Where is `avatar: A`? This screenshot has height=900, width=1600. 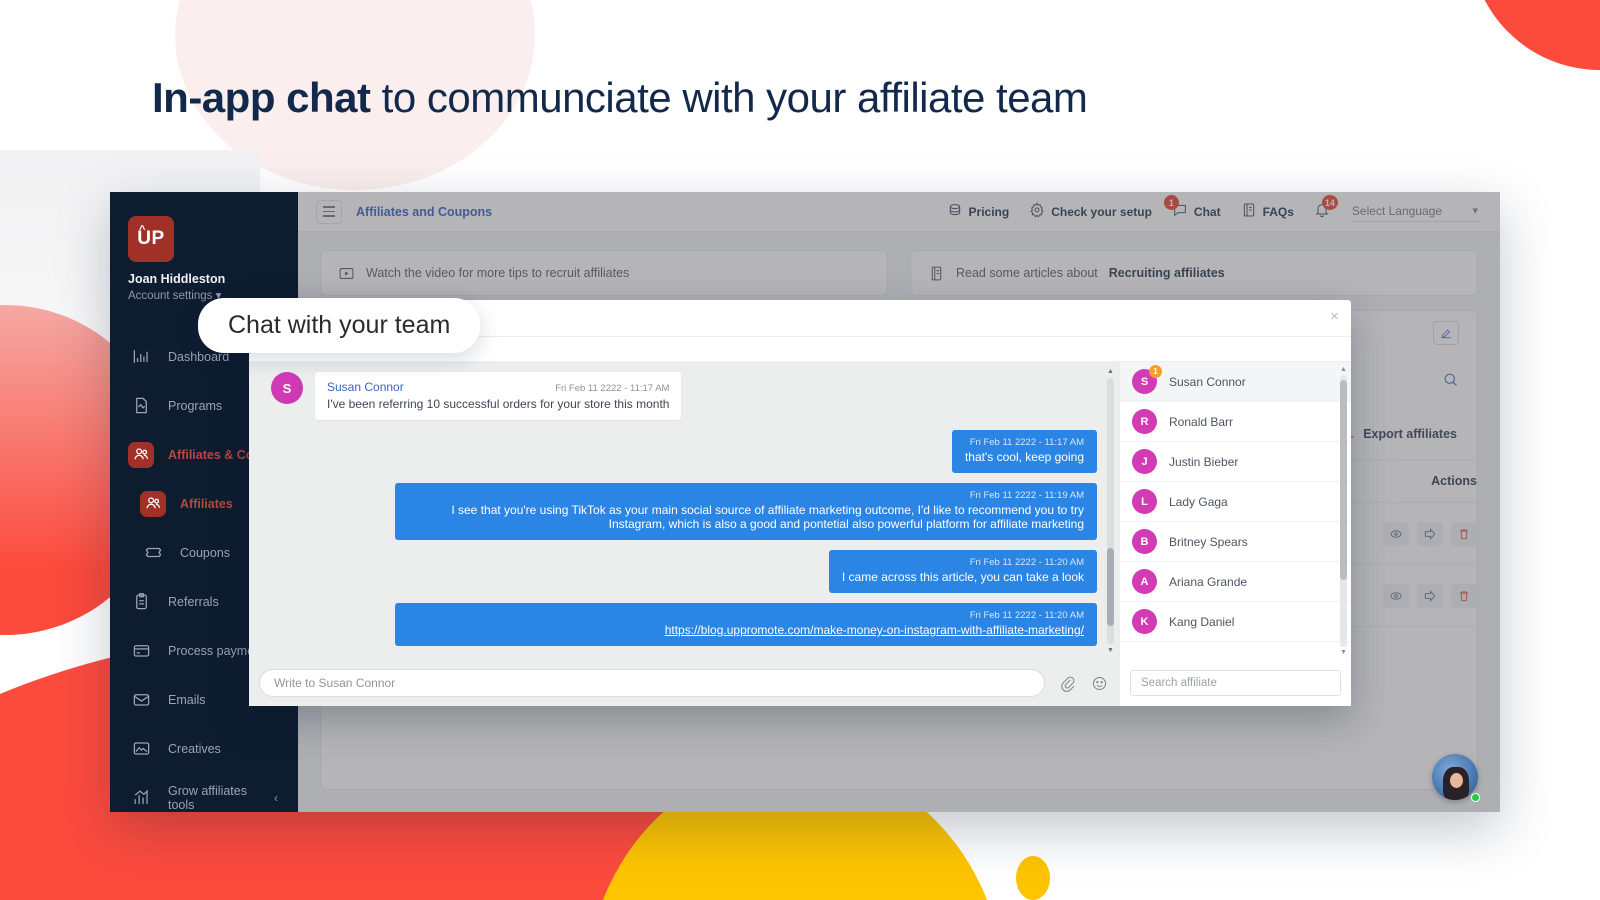
avatar: A is located at coordinates (1144, 581).